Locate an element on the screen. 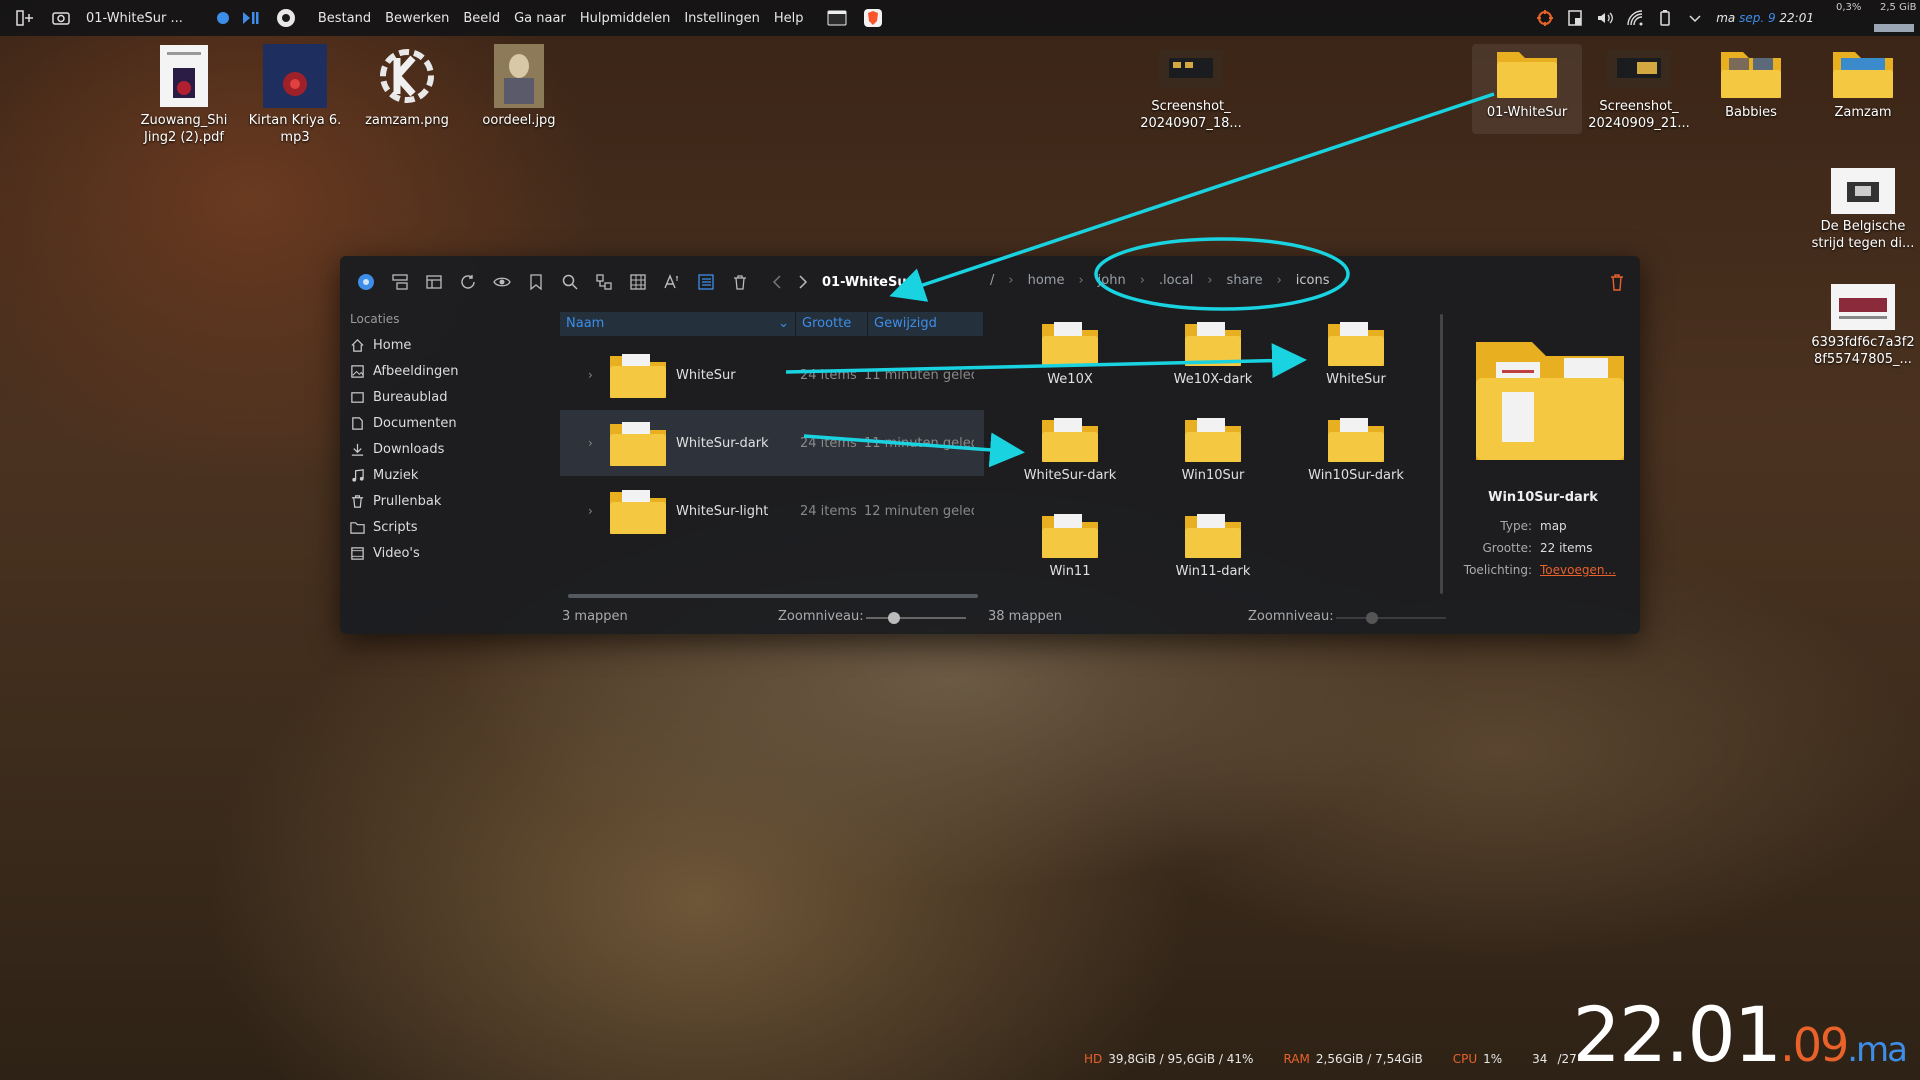 This screenshot has width=1920, height=1080. volume-icon is located at coordinates (1605, 18).